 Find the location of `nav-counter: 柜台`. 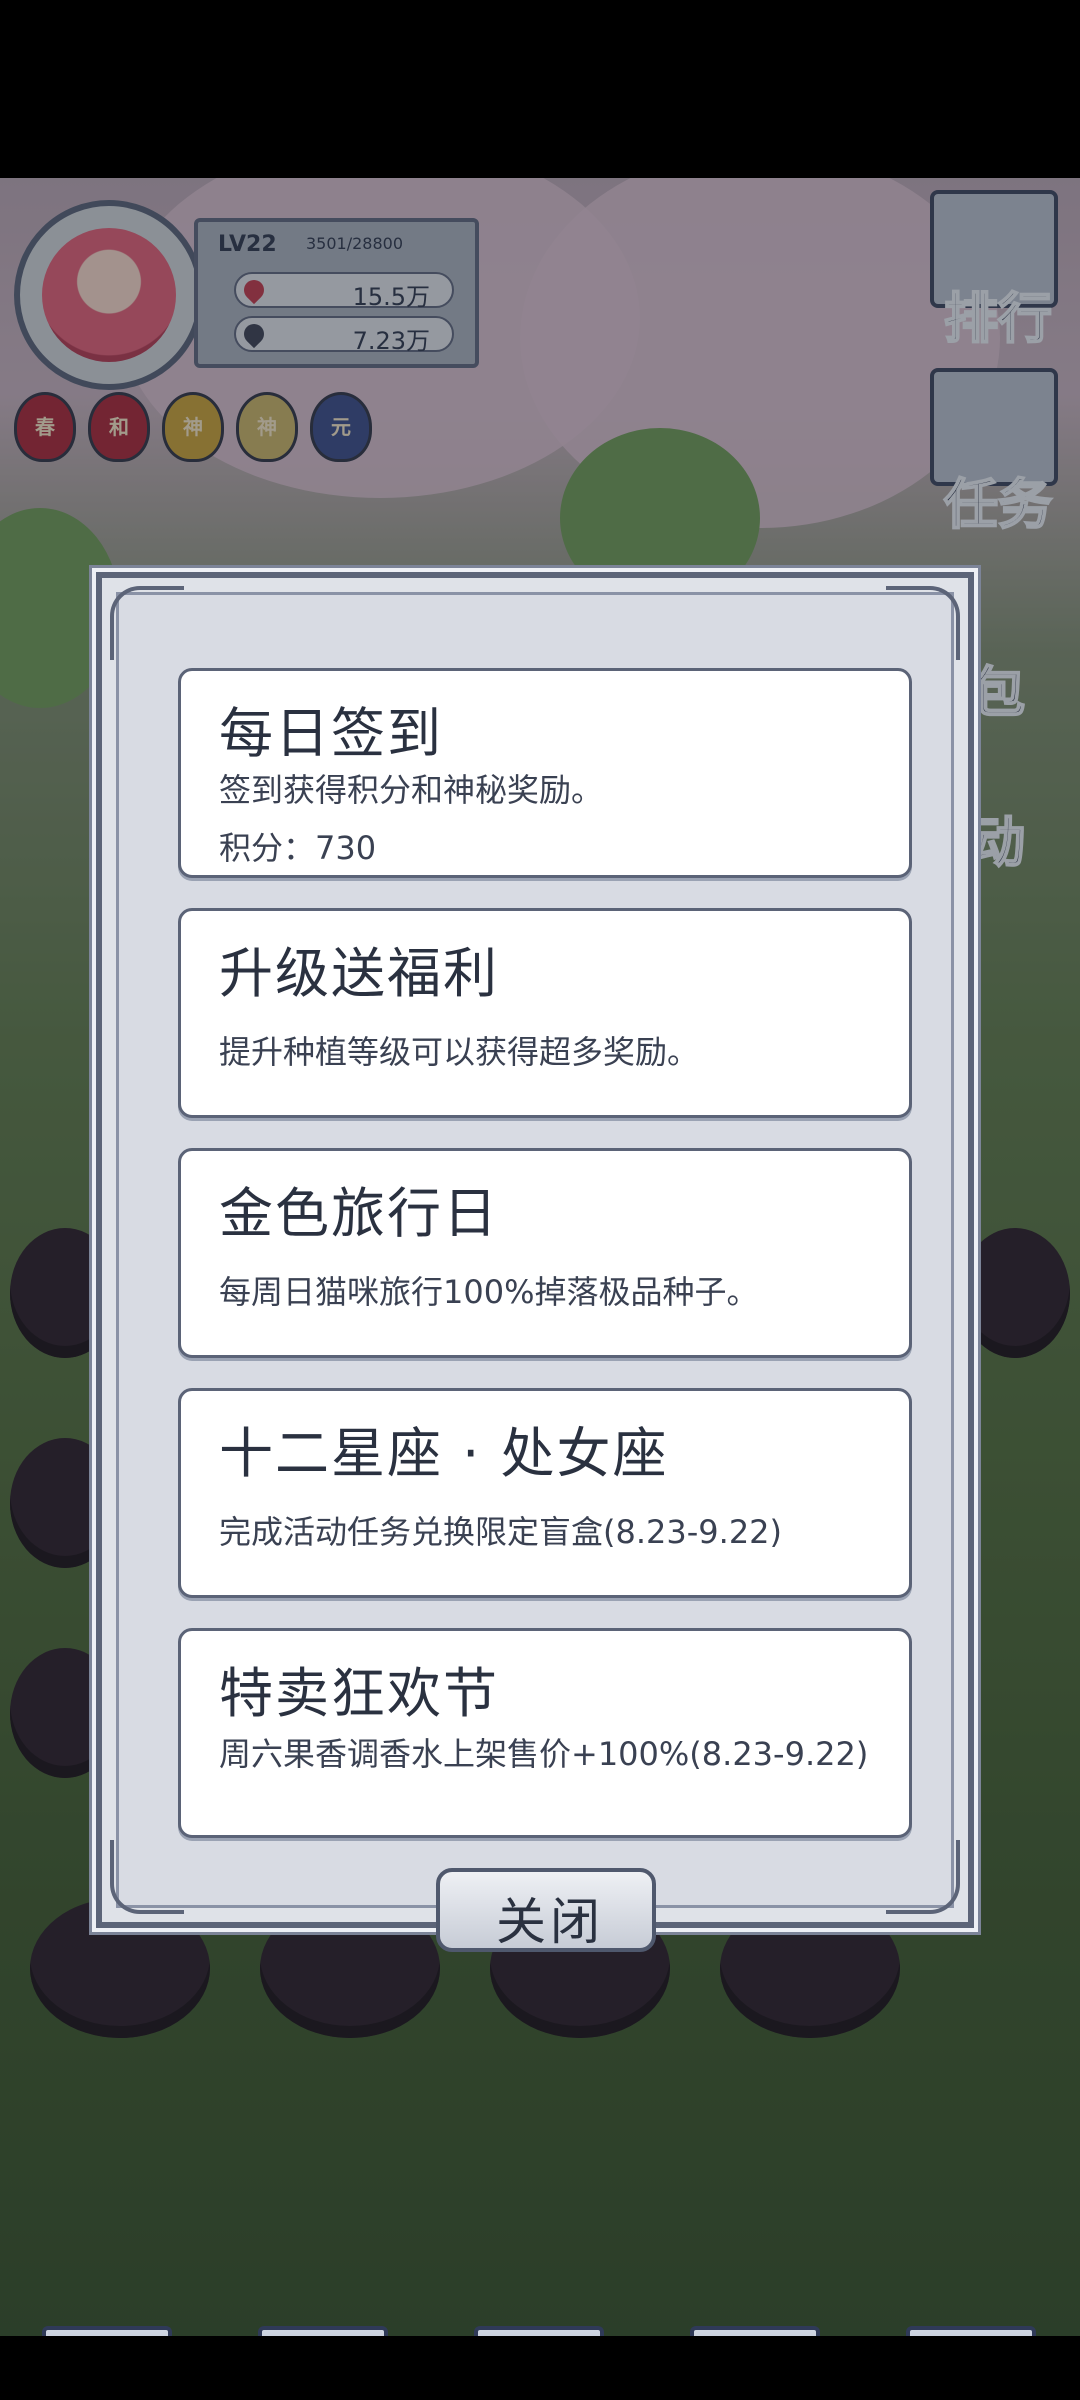

nav-counter: 柜台 is located at coordinates (972, 2331).